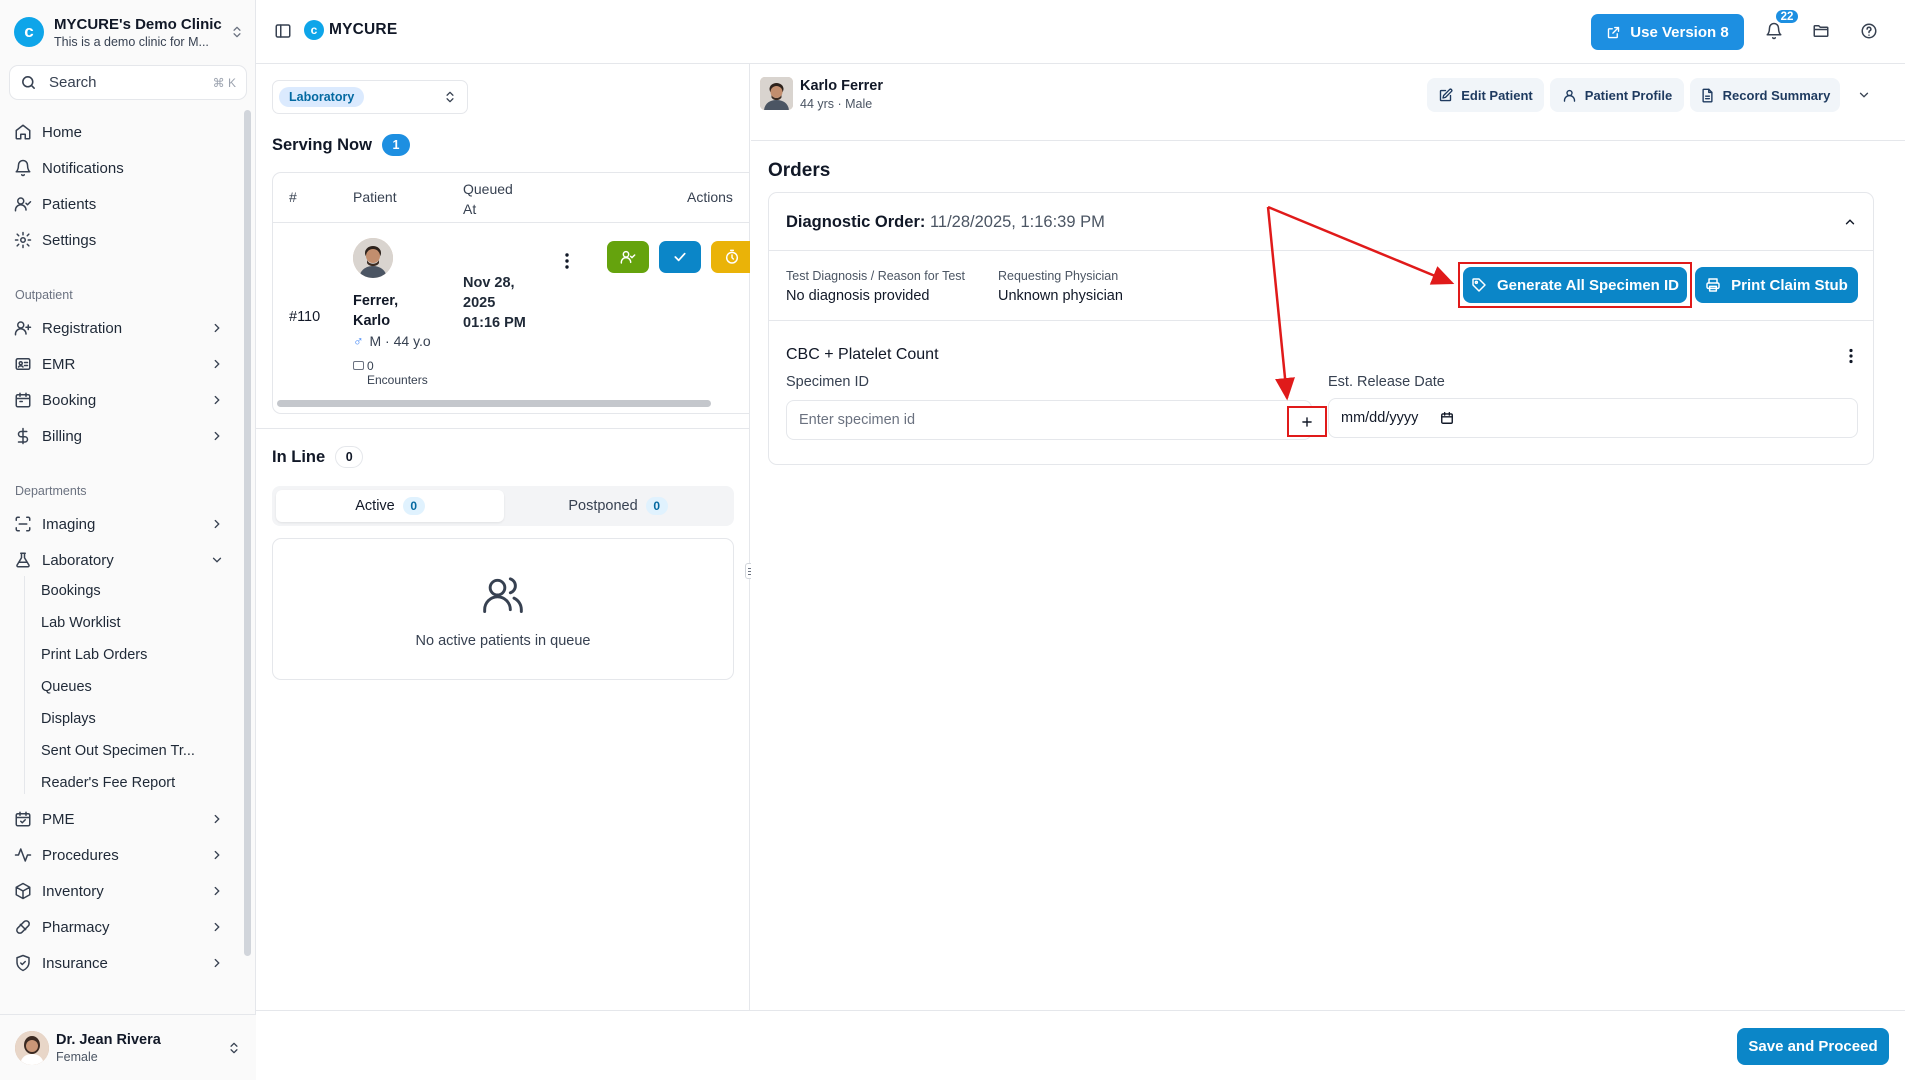  Describe the element at coordinates (283, 31) in the screenshot. I see `sidebar-toggle-icon` at that location.